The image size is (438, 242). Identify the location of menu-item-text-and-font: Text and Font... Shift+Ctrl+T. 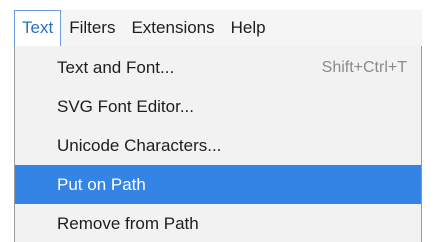
(218, 67).